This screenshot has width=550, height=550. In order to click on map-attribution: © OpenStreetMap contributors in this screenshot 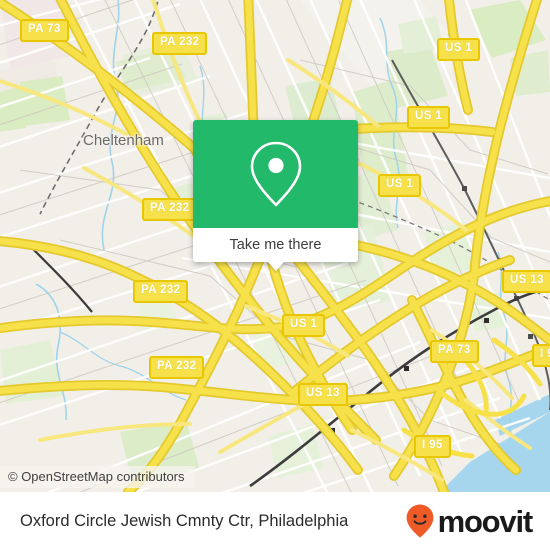, I will do `click(97, 477)`.